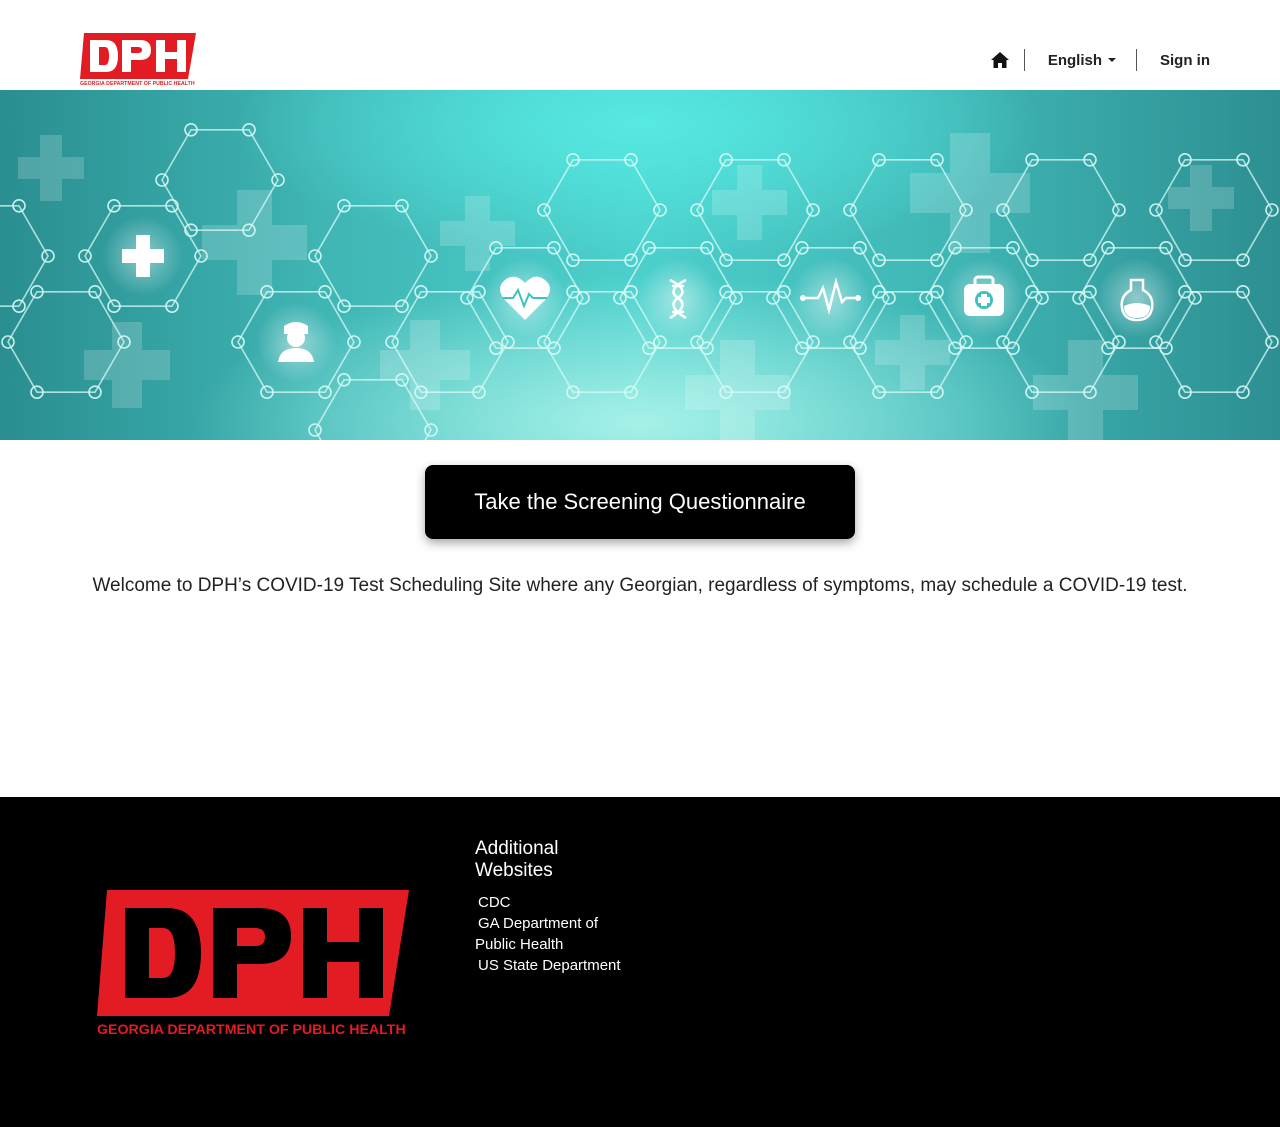  What do you see at coordinates (555, 902) in the screenshot?
I see `link-cdc: CDC` at bounding box center [555, 902].